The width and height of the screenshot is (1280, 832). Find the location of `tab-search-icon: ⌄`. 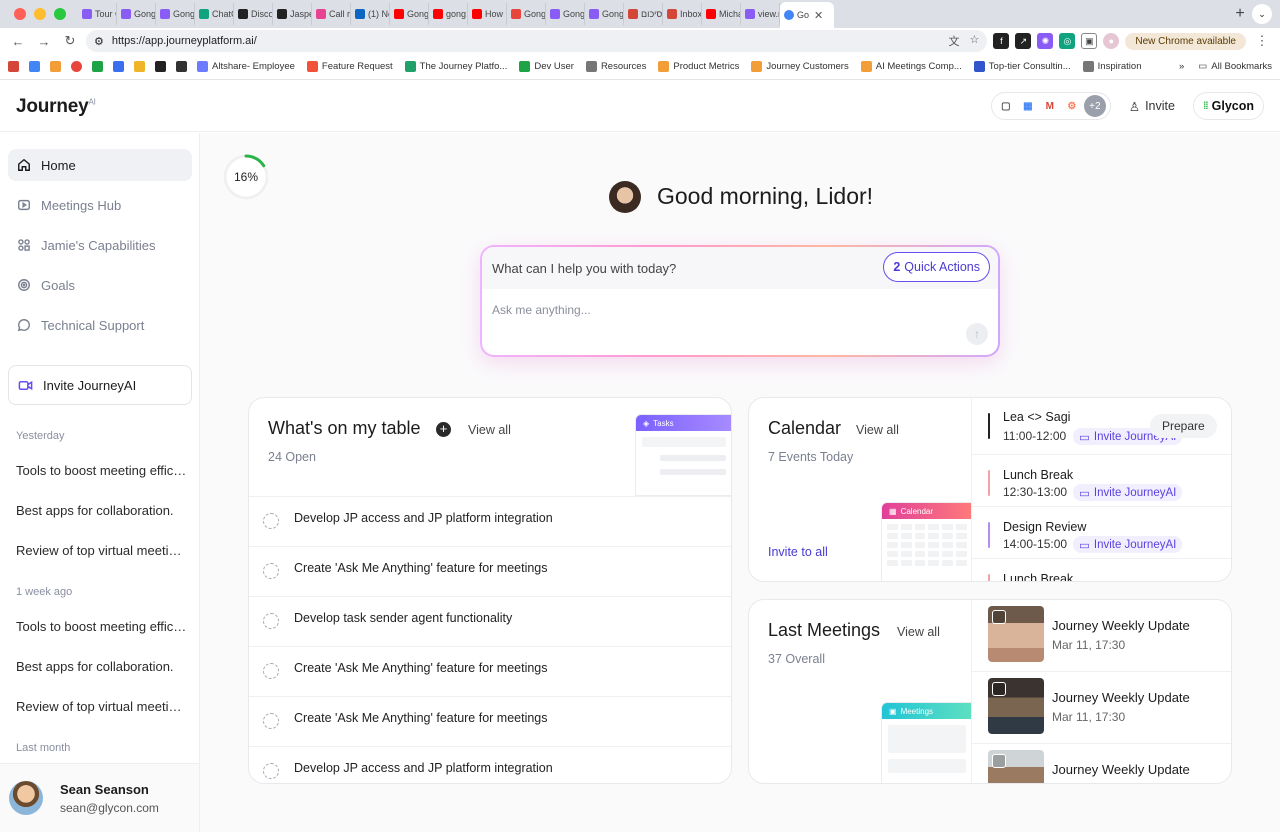

tab-search-icon: ⌄ is located at coordinates (1262, 14).